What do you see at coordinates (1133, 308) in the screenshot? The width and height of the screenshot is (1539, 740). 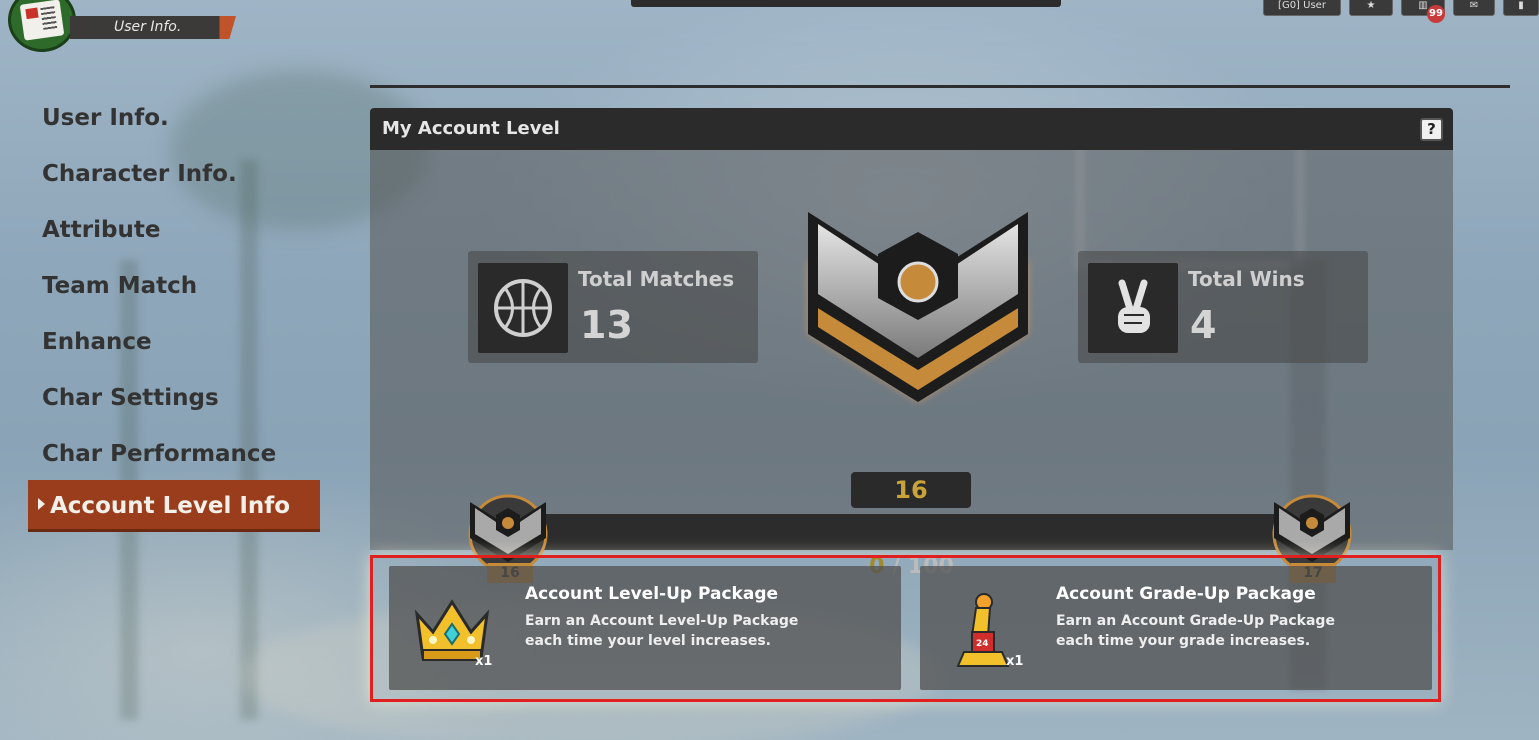 I see `victory-hand-icon` at bounding box center [1133, 308].